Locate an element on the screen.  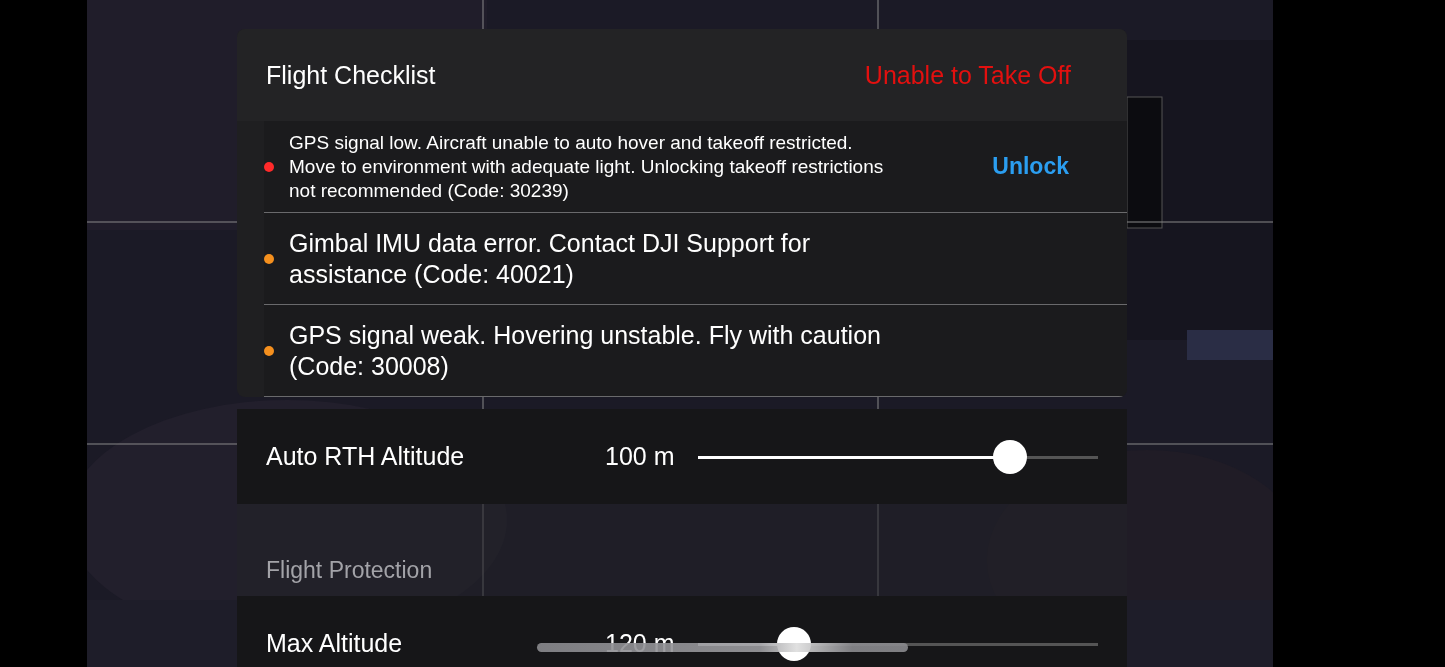
setting-label: Auto RTH Altitude is located at coordinates (366, 456).